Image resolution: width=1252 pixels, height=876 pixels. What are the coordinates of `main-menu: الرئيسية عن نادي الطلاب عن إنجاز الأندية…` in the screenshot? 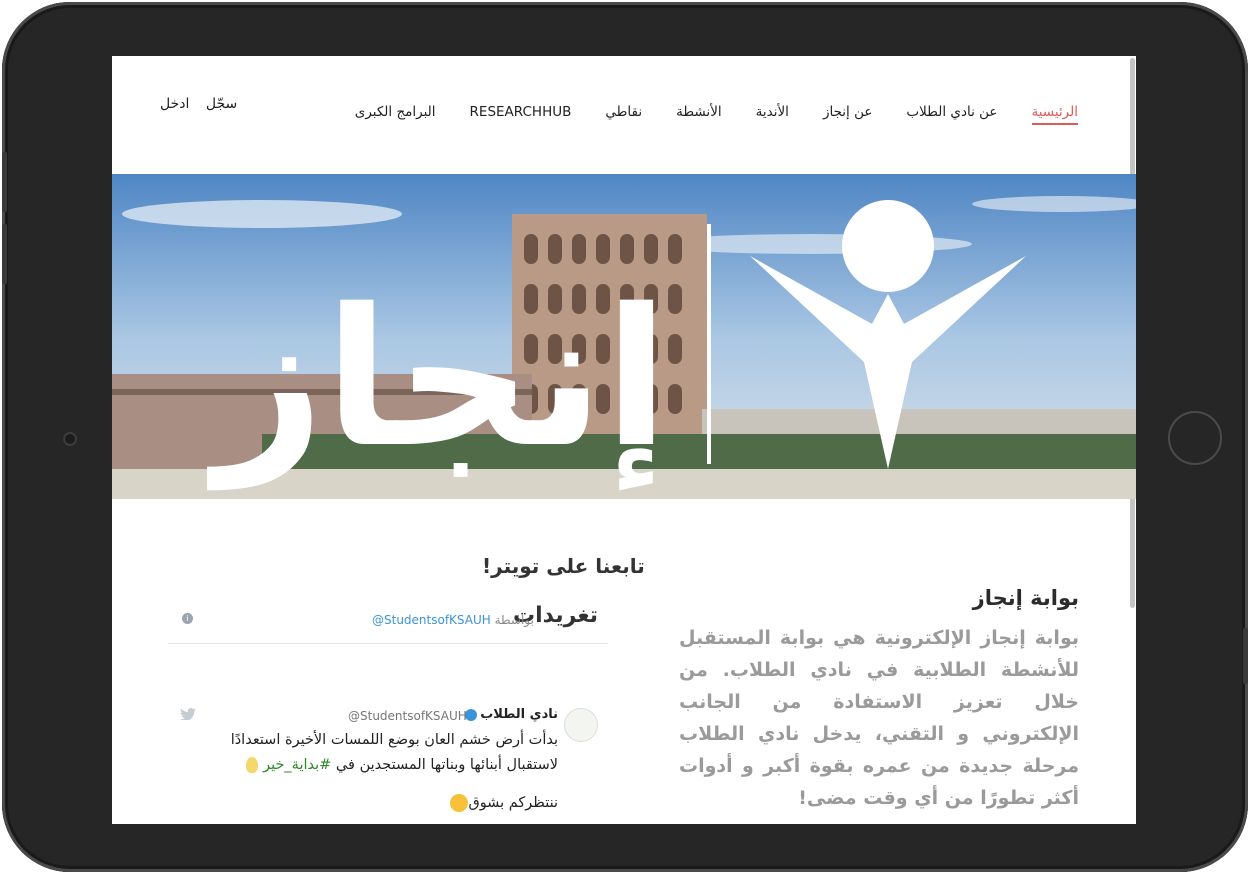 It's located at (716, 114).